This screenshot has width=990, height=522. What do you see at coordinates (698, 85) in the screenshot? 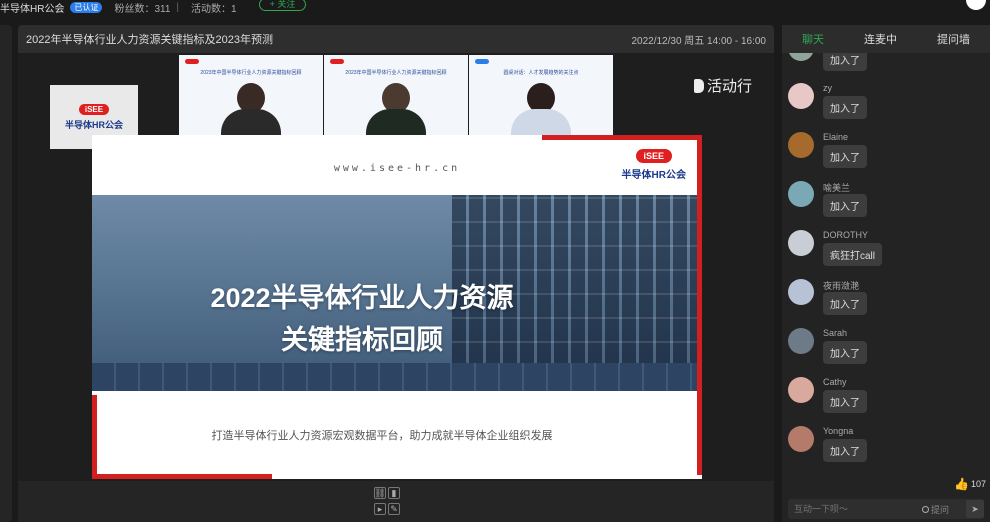
I see `brand-icon` at bounding box center [698, 85].